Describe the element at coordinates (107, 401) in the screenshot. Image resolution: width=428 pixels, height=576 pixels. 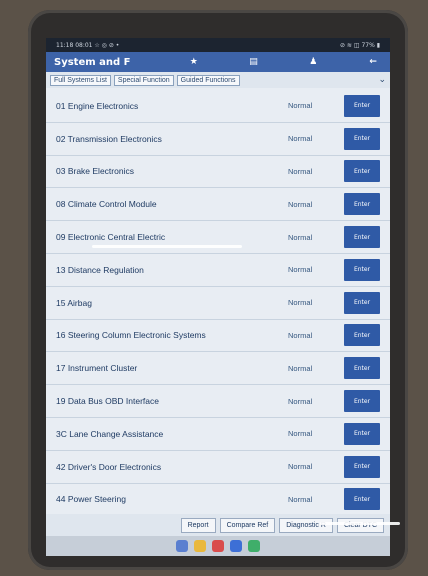
I see `system-label: 19 Data Bus OBD Interface` at that location.